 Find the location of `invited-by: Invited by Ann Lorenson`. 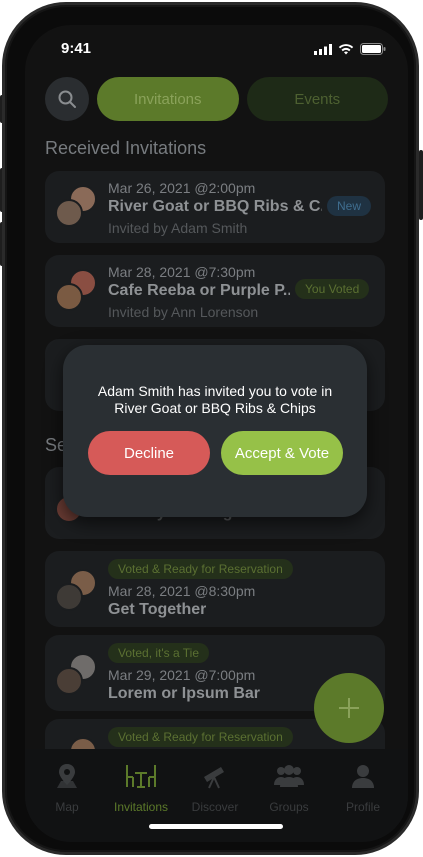

invited-by: Invited by Ann Lorenson is located at coordinates (183, 312).